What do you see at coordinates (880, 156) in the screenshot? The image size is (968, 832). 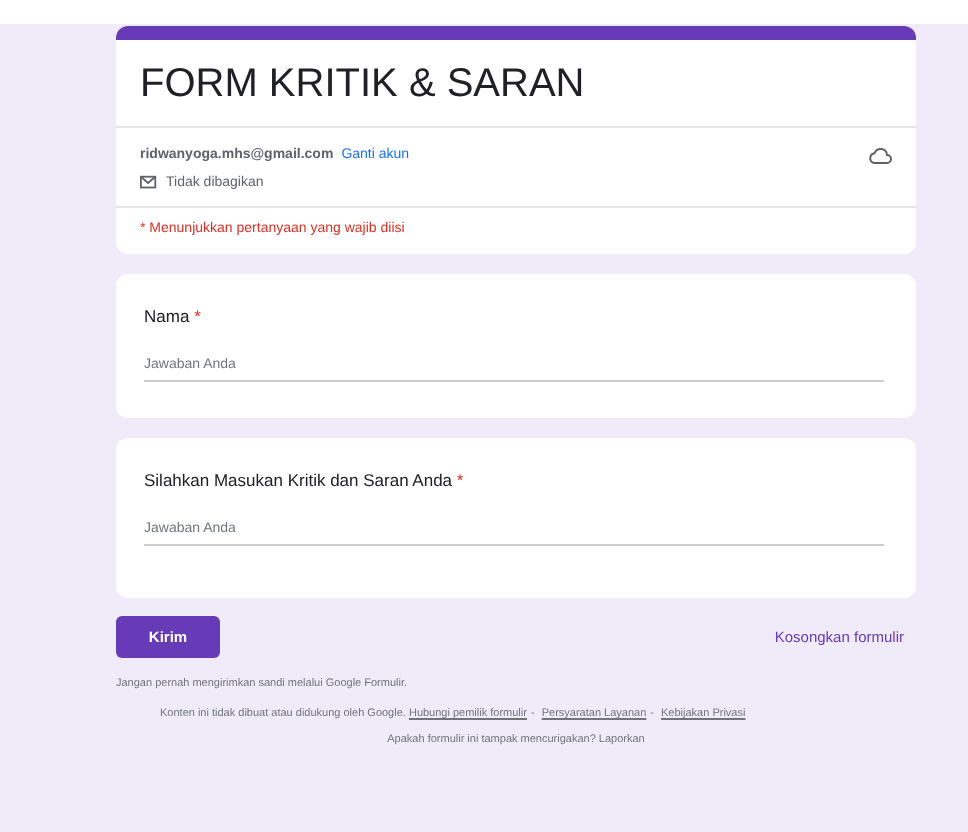 I see `cloud-icon` at bounding box center [880, 156].